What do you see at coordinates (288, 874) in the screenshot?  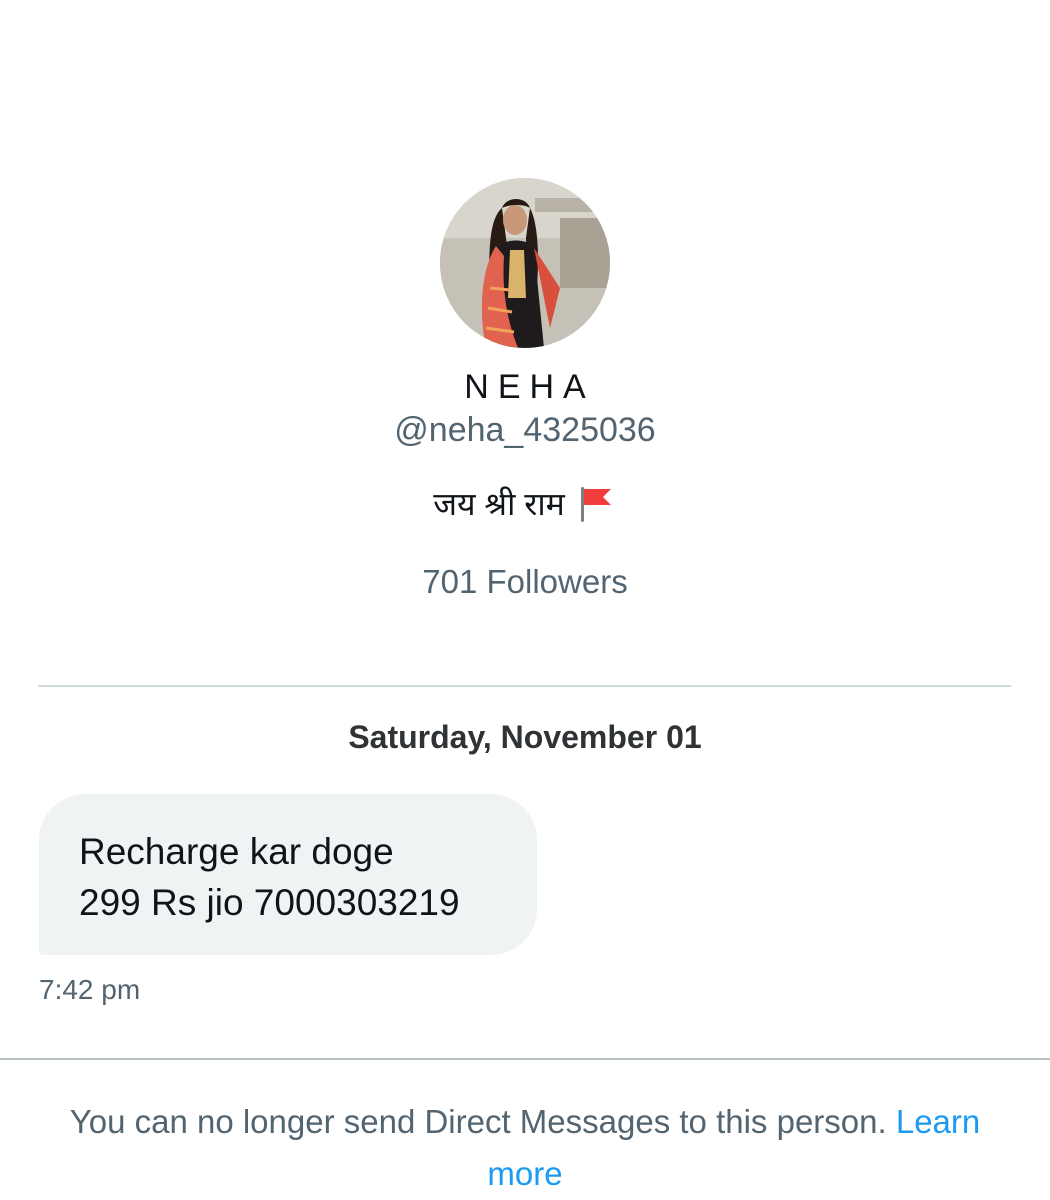 I see `message-bubble: Recharge kar doge 299 Rs jio 7000303219` at bounding box center [288, 874].